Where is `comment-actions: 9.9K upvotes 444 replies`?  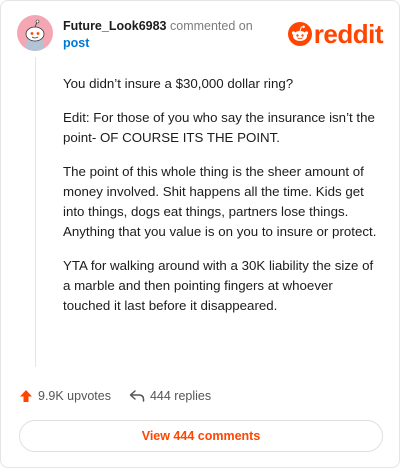 comment-actions: 9.9K upvotes 444 replies is located at coordinates (124, 396).